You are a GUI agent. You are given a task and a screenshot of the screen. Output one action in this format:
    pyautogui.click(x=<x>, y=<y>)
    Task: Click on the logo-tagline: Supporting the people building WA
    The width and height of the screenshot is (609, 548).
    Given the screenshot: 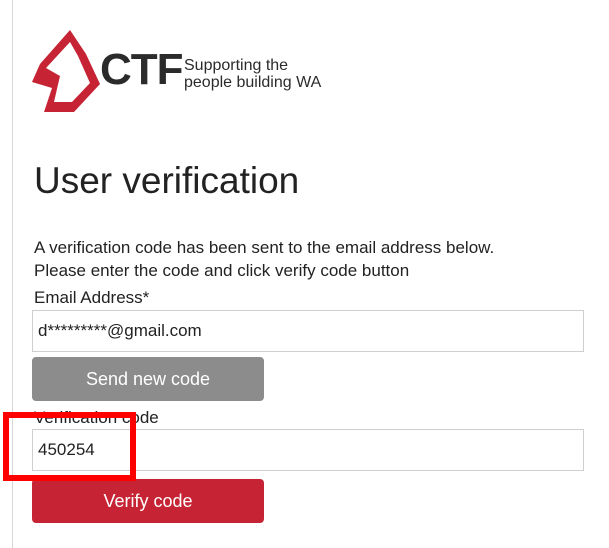 What is the action you would take?
    pyautogui.click(x=253, y=74)
    